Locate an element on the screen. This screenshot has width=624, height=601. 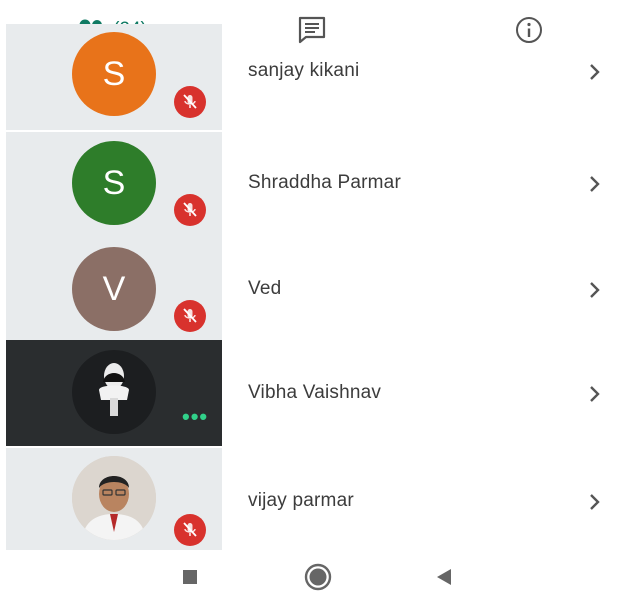
recents-button is located at coordinates (190, 576).